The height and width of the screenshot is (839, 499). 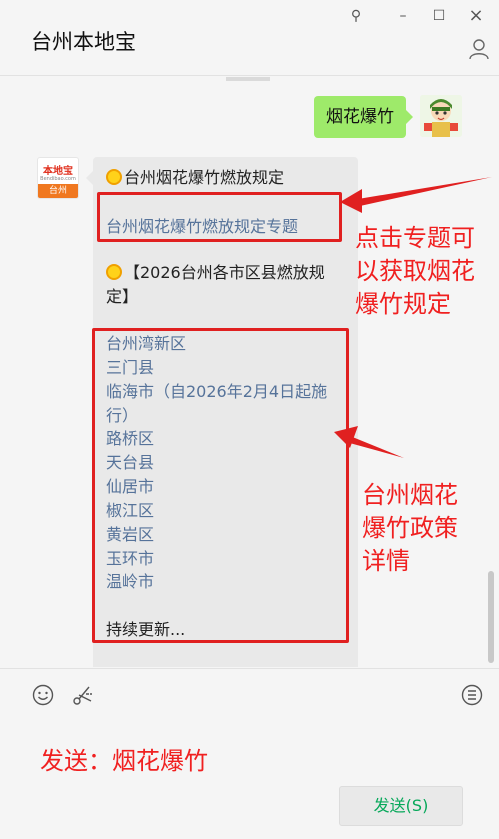 I want to click on history-icon, so click(x=472, y=695).